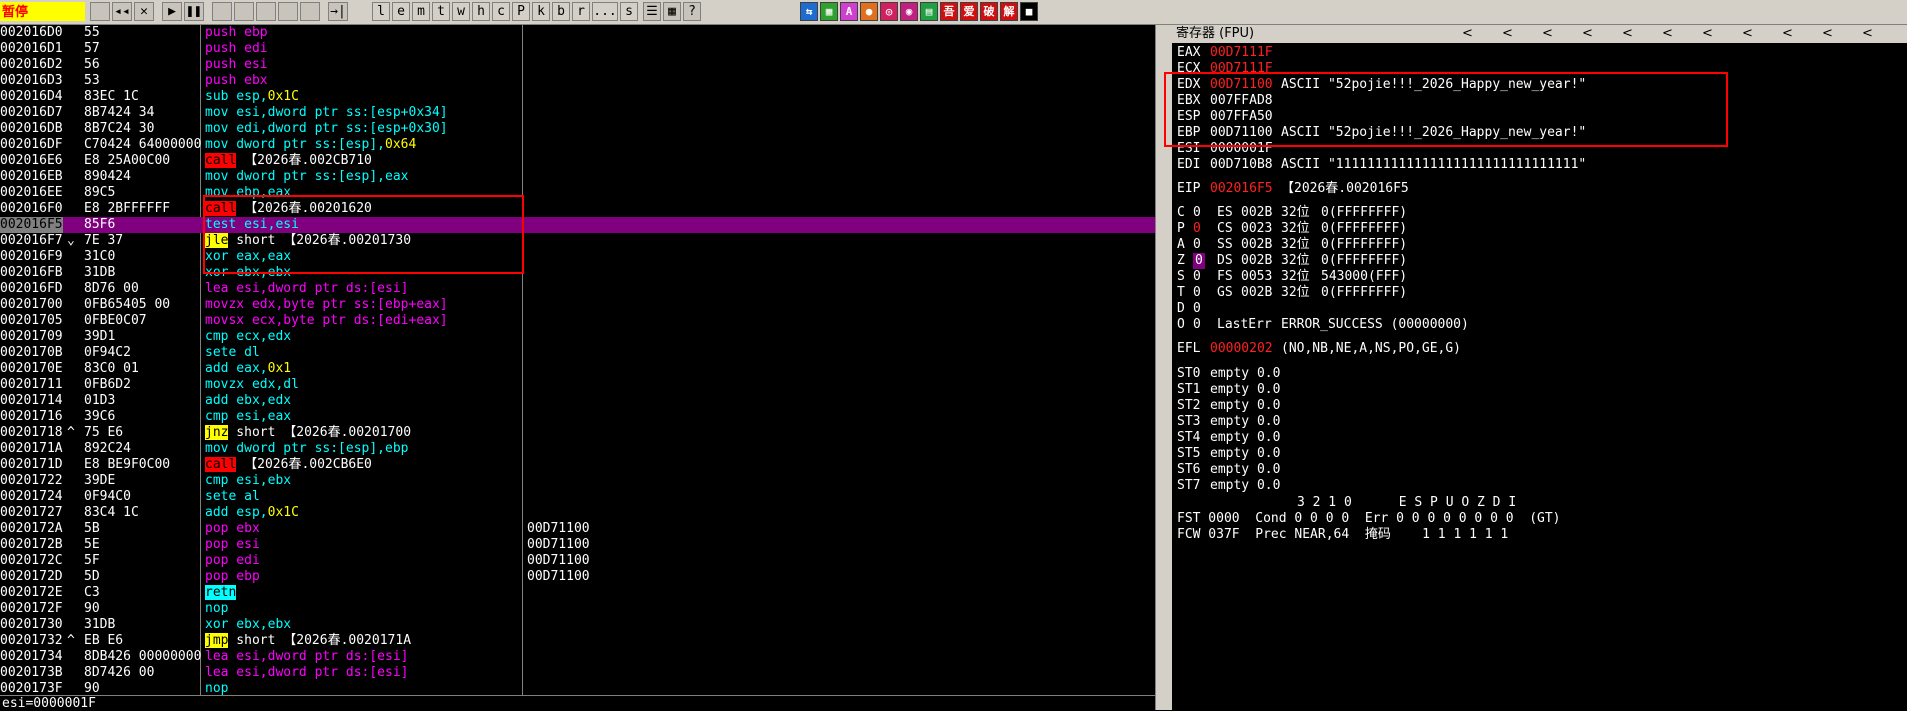  Describe the element at coordinates (577, 33) in the screenshot. I see `disasm-row: 002016D0 55 push ebp` at that location.